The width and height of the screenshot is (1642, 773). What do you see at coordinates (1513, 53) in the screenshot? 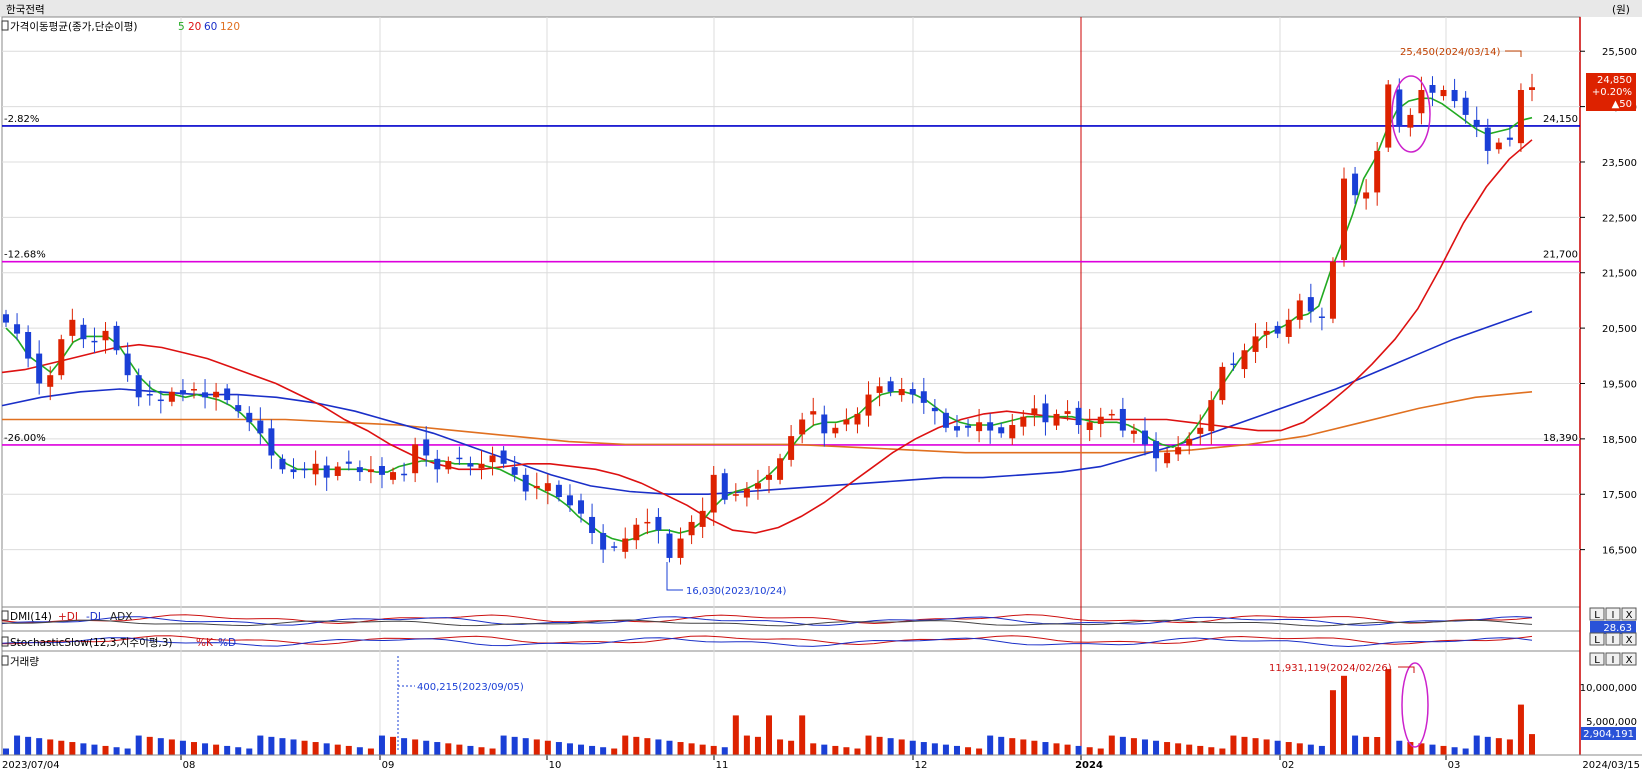
I see `high-annotation-leader` at bounding box center [1513, 53].